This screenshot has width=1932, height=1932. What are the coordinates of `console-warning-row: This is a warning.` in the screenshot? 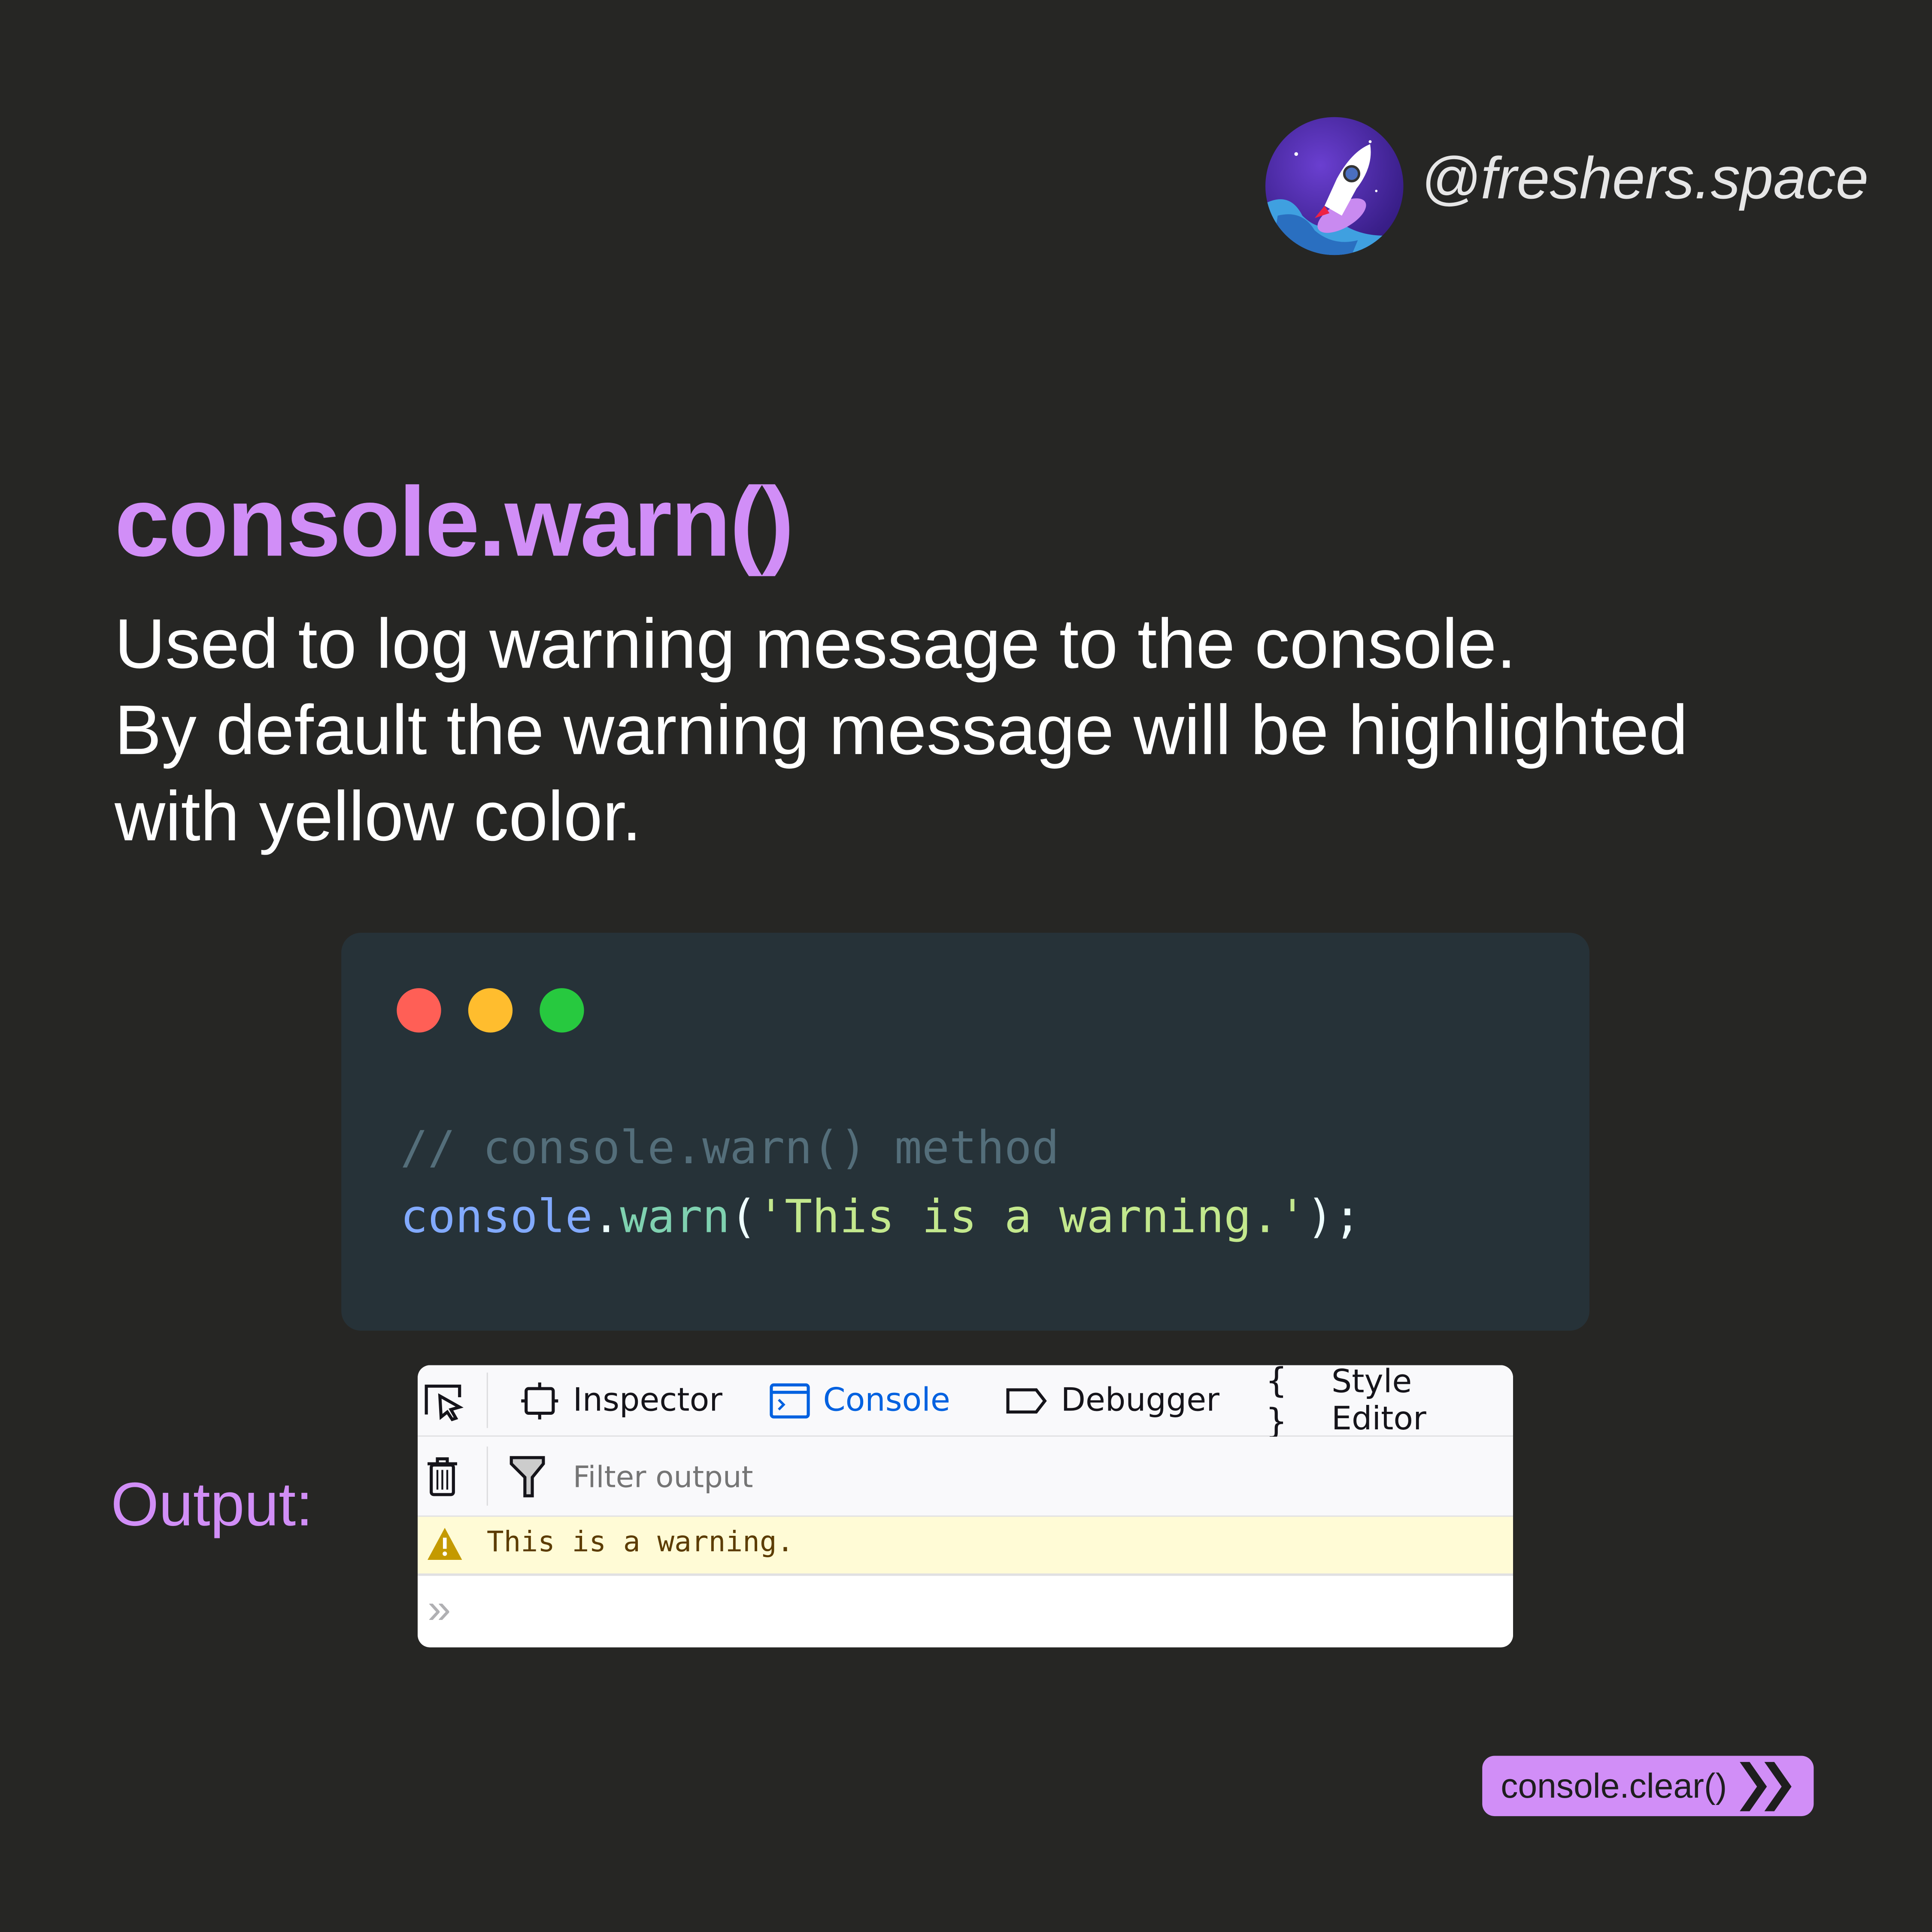 It's located at (965, 1546).